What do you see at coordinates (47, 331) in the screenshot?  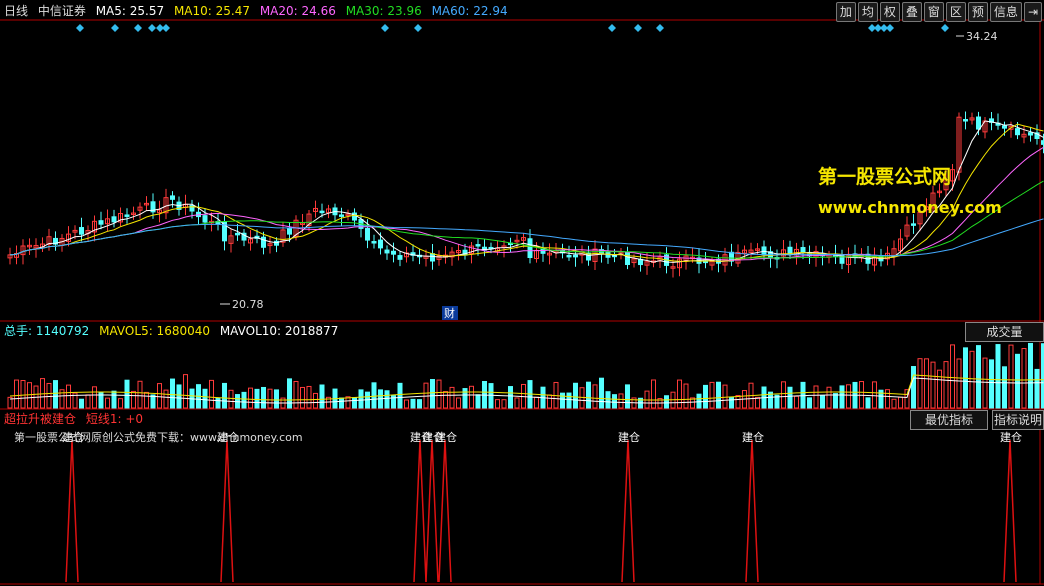 I see `volume-total: 总手: 1140792` at bounding box center [47, 331].